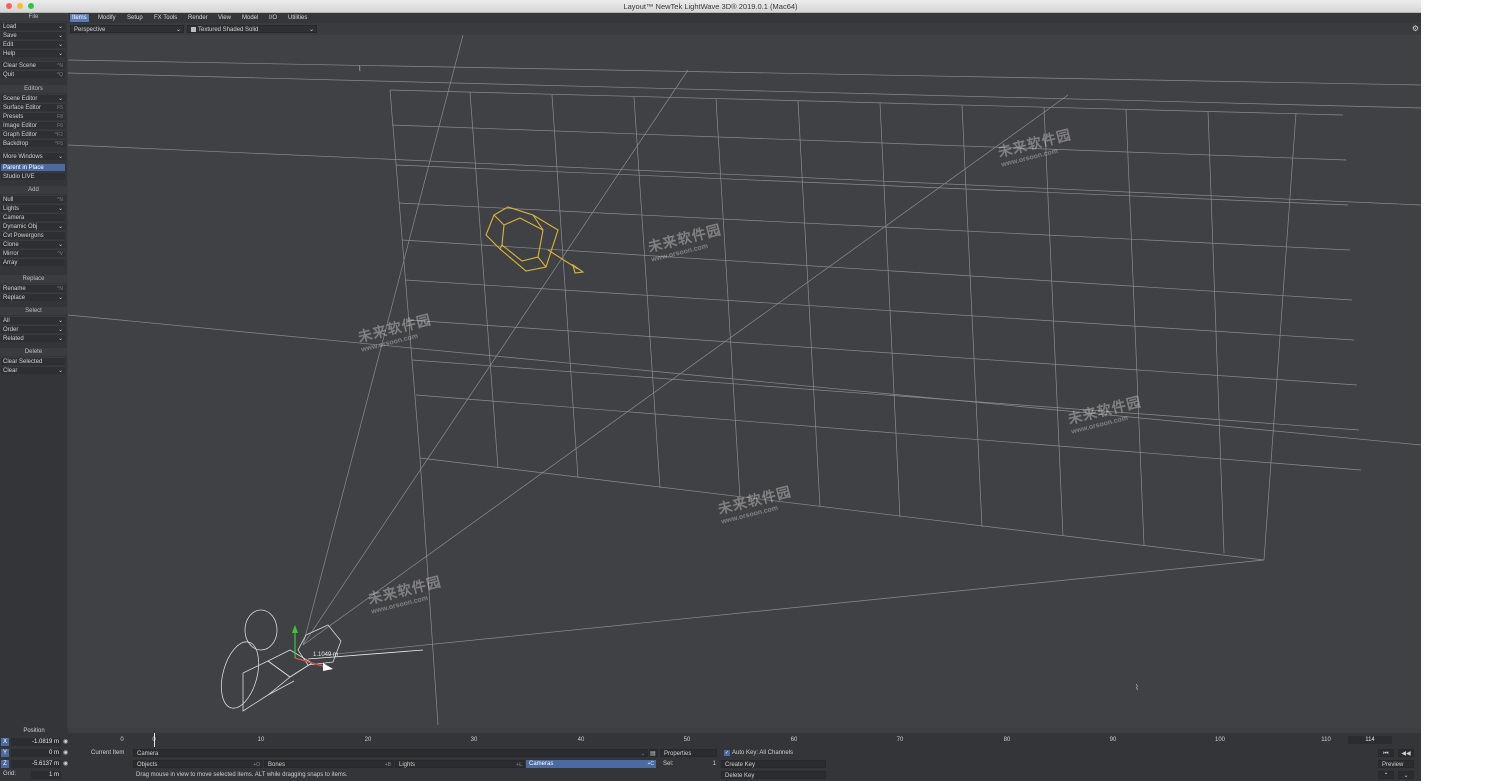  I want to click on parent-in-place-toggle: Parent in Place, so click(33, 167).